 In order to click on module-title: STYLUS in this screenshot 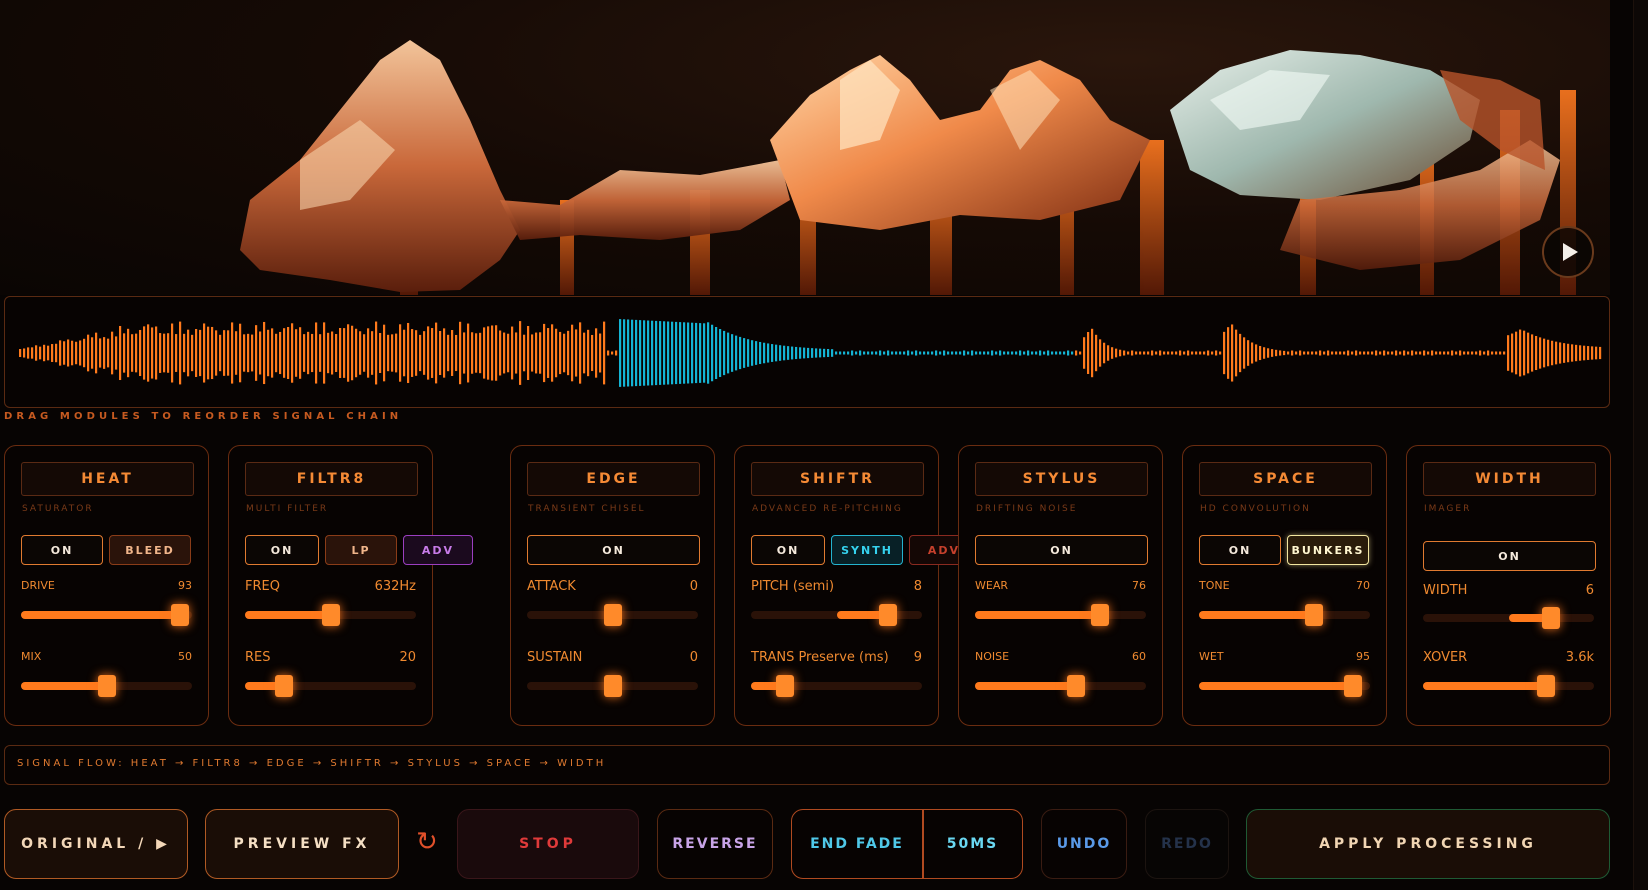, I will do `click(1061, 479)`.